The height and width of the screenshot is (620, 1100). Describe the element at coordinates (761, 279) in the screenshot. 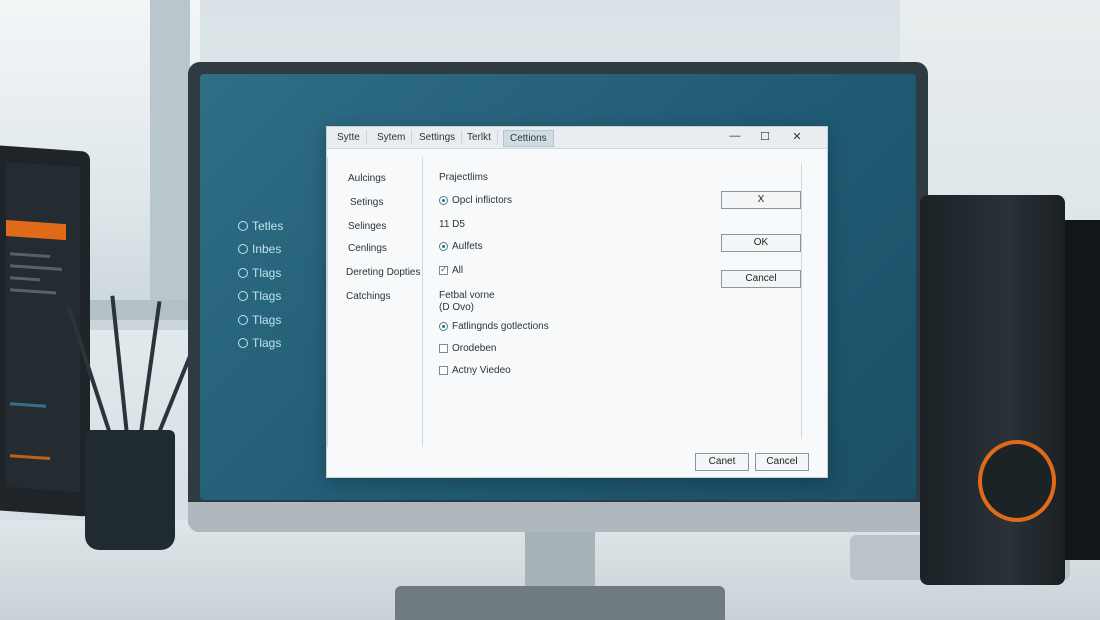

I see `cancel-button: Cancel` at that location.